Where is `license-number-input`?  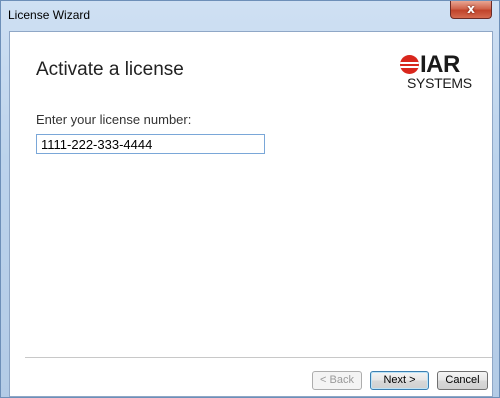 license-number-input is located at coordinates (150, 144).